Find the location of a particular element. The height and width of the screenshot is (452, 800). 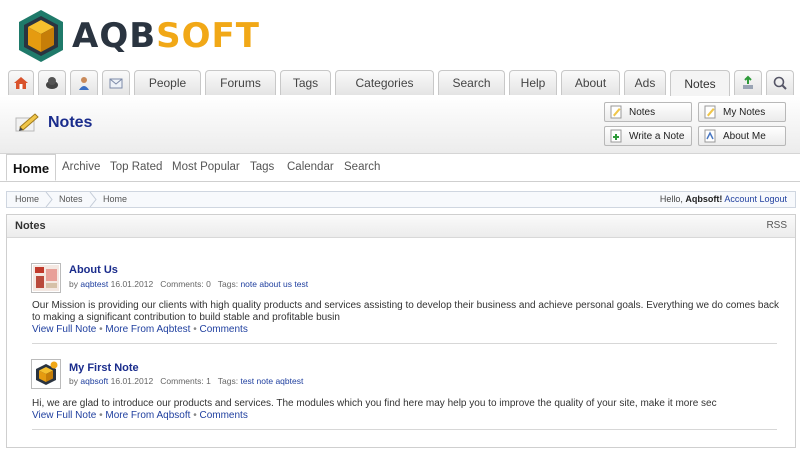

note-tag: about us is located at coordinates (275, 284).